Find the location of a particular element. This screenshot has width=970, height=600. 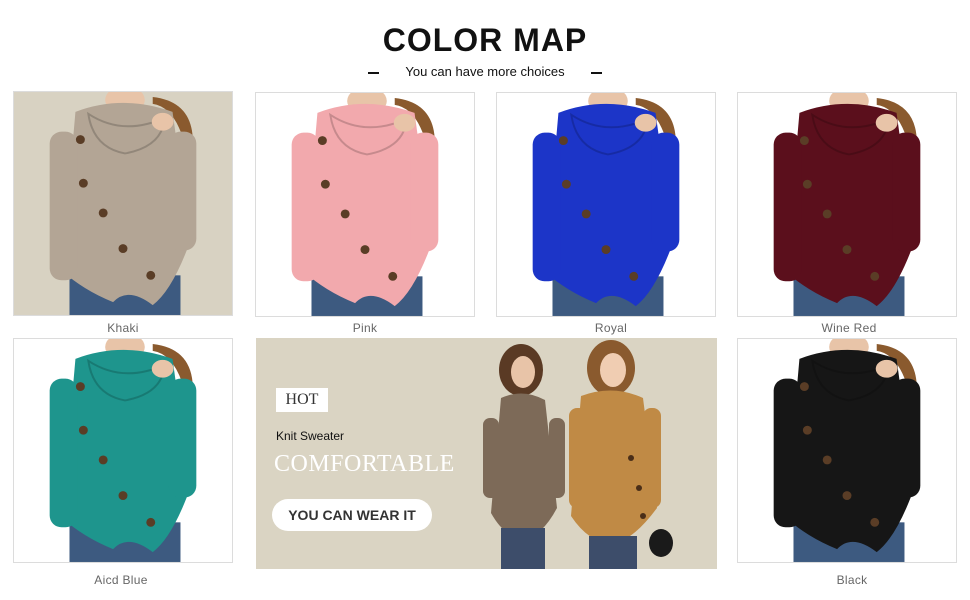

swatch-card-black is located at coordinates (847, 450).